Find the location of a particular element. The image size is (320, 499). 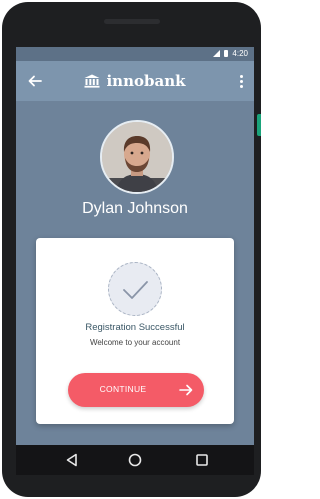

avatar is located at coordinates (137, 157).